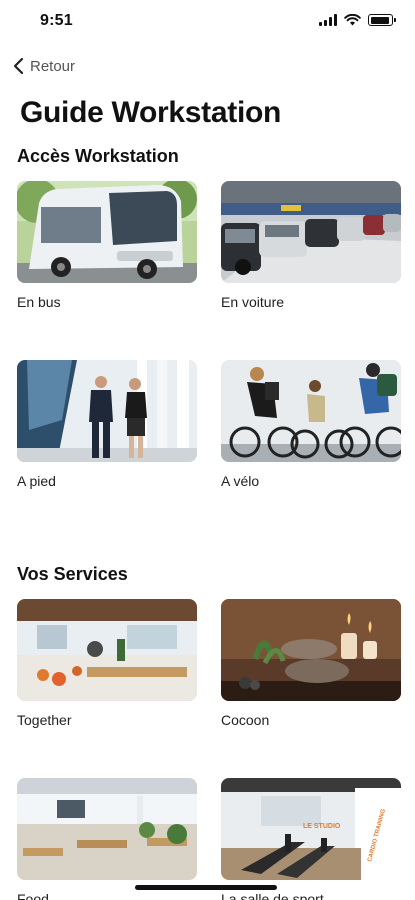 The height and width of the screenshot is (900, 415). I want to click on card-label: Cocoon, so click(245, 720).